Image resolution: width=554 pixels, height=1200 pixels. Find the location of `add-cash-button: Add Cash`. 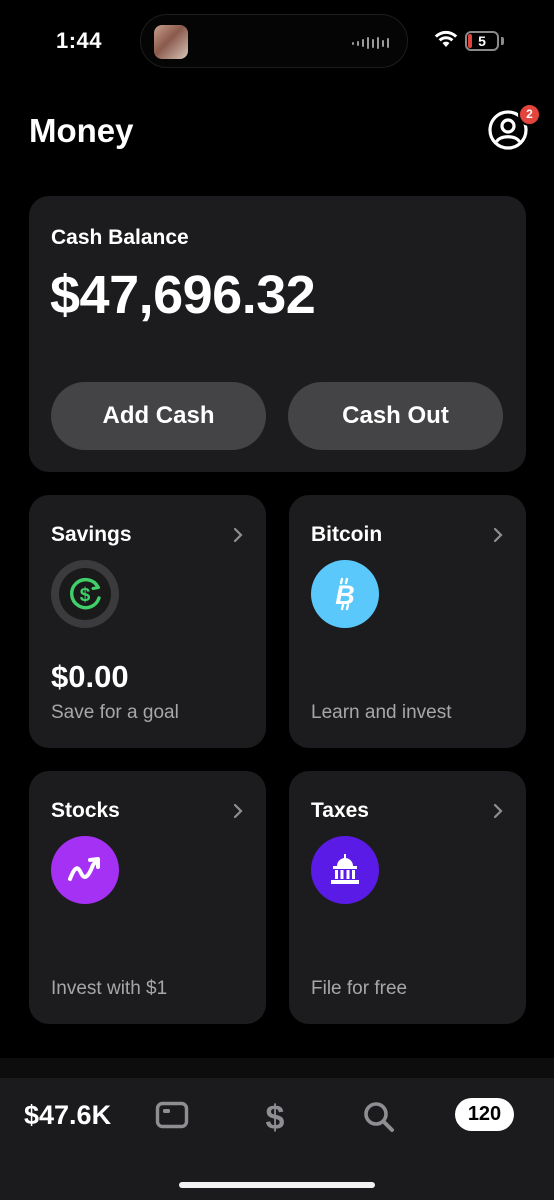

add-cash-button: Add Cash is located at coordinates (158, 416).